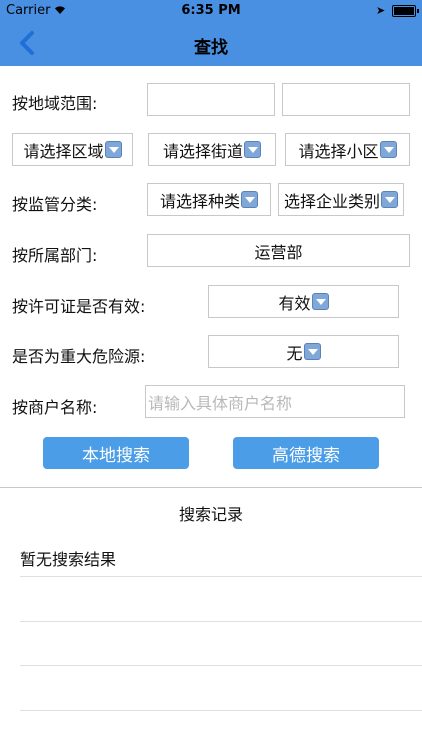 The width and height of the screenshot is (422, 750). I want to click on license-value: 有效, so click(294, 303).